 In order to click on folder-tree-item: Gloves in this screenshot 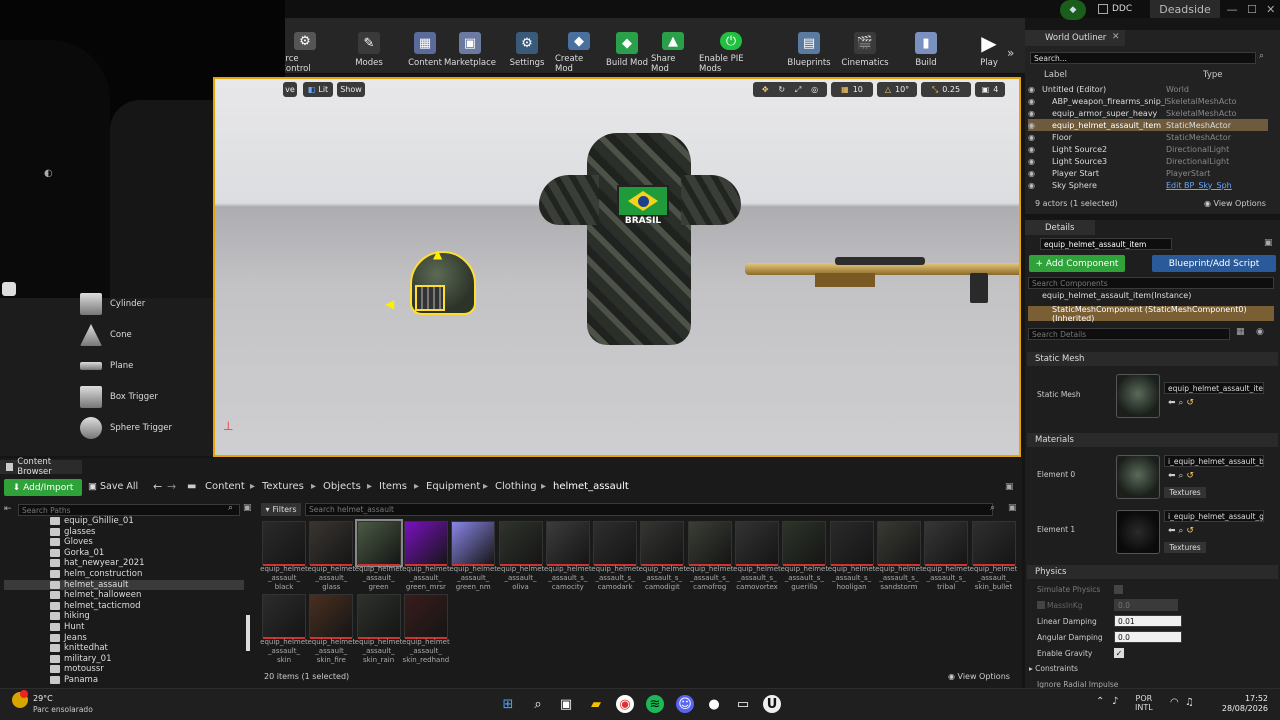, I will do `click(147, 542)`.